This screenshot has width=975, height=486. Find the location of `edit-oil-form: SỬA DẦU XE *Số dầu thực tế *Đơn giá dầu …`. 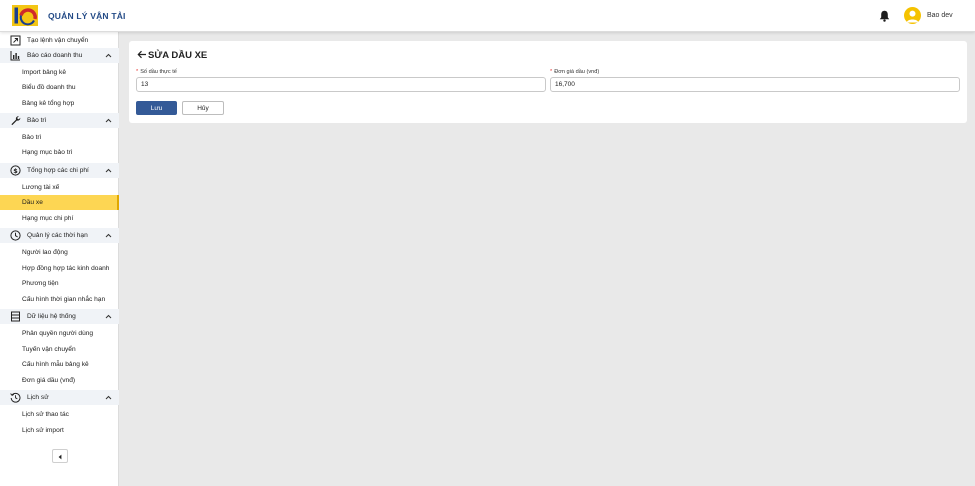

edit-oil-form: SỬA DẦU XE *Số dầu thực tế *Đơn giá dầu … is located at coordinates (548, 82).